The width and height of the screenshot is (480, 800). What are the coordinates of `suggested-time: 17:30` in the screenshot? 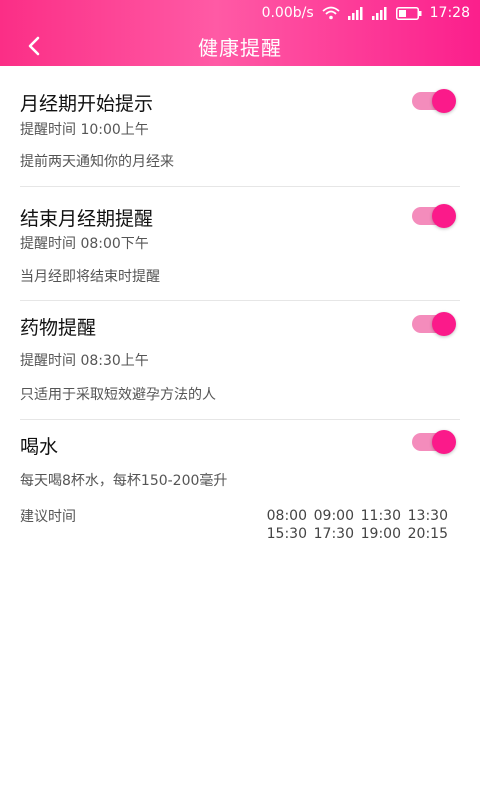 It's located at (330, 534).